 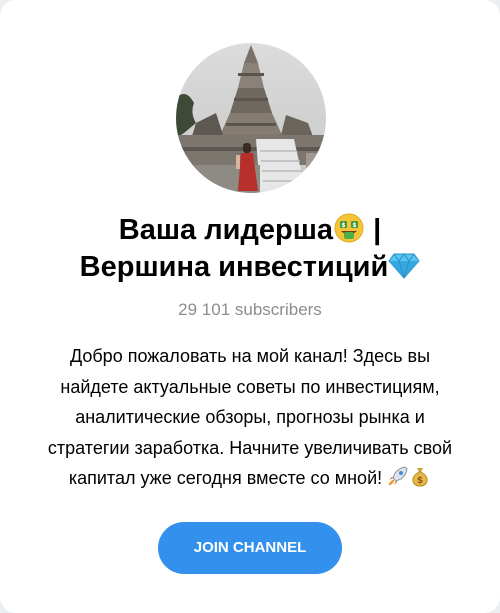 What do you see at coordinates (250, 356) in the screenshot?
I see `description-line: Добро пожаловать на мой канал! Здесь вы` at bounding box center [250, 356].